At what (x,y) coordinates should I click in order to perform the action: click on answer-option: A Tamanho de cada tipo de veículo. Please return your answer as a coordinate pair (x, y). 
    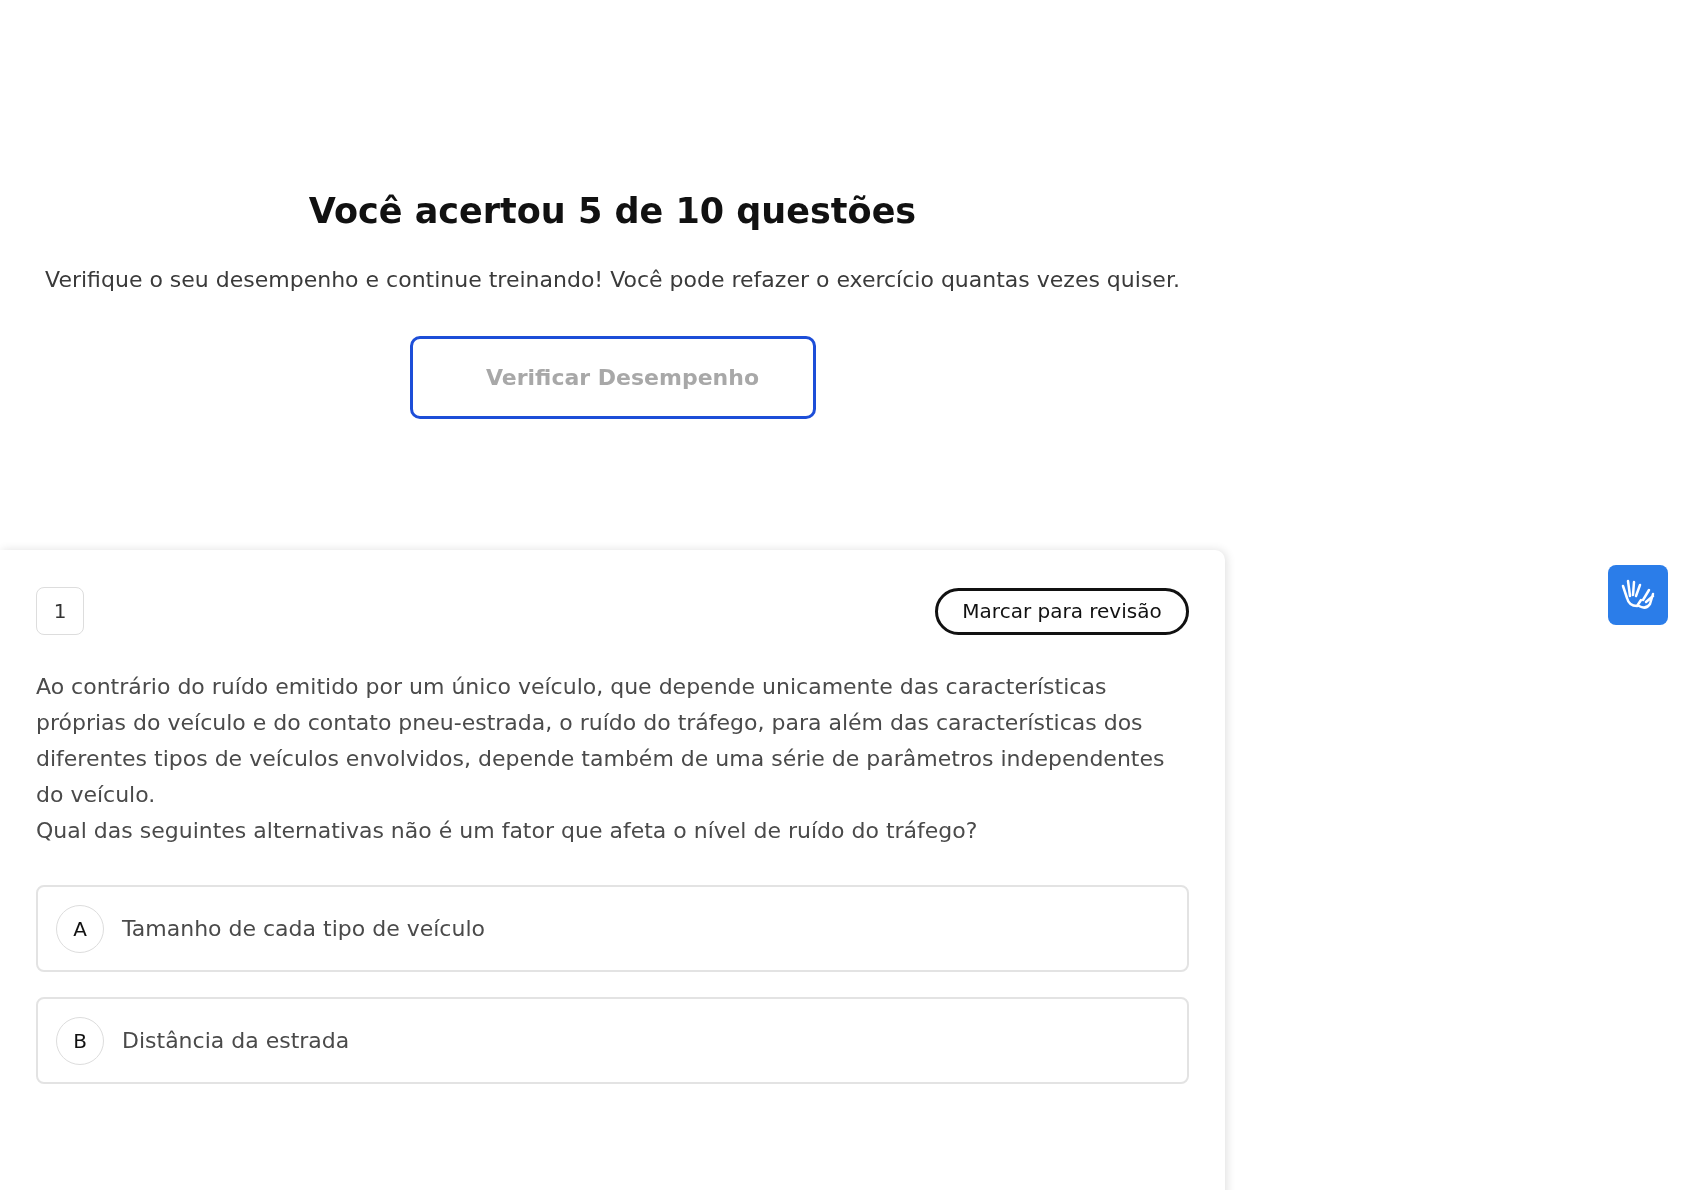
    Looking at the image, I should click on (612, 928).